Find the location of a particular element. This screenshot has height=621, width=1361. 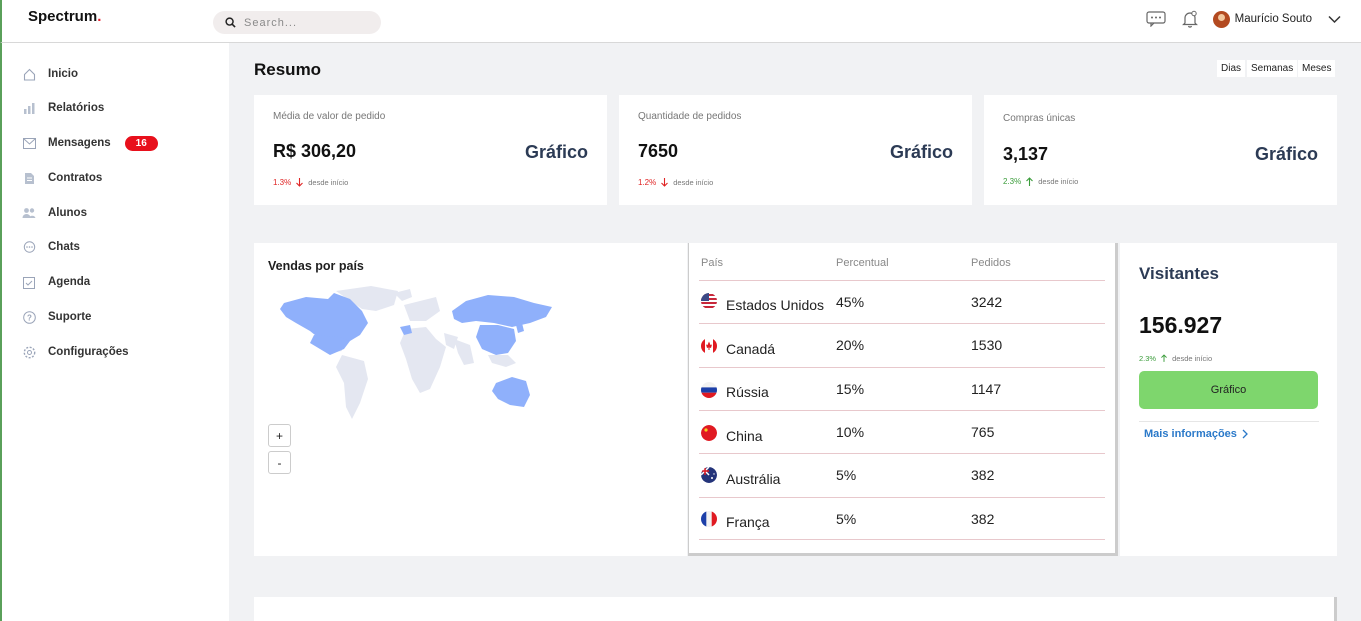

country-percent: 20% is located at coordinates (850, 345).